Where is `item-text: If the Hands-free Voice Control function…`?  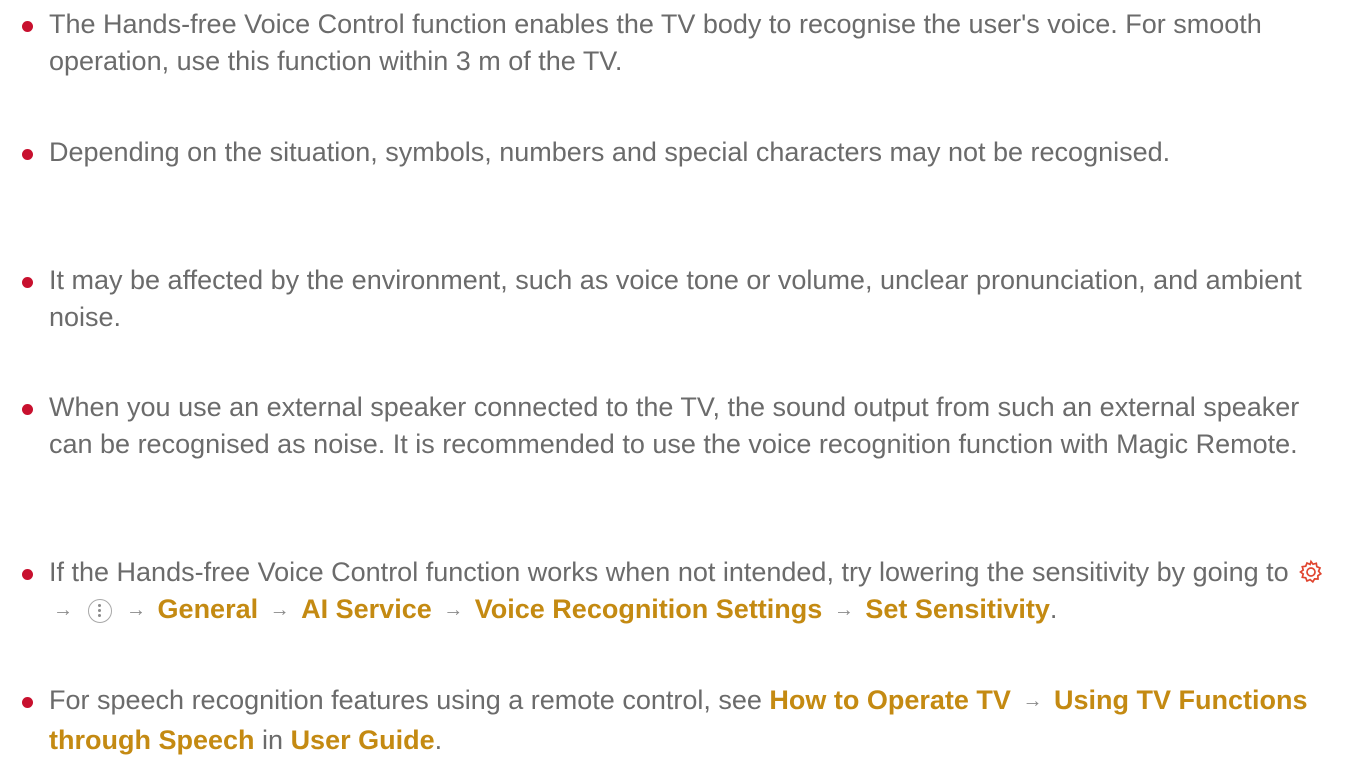 item-text: If the Hands-free Voice Control function… is located at coordinates (669, 572).